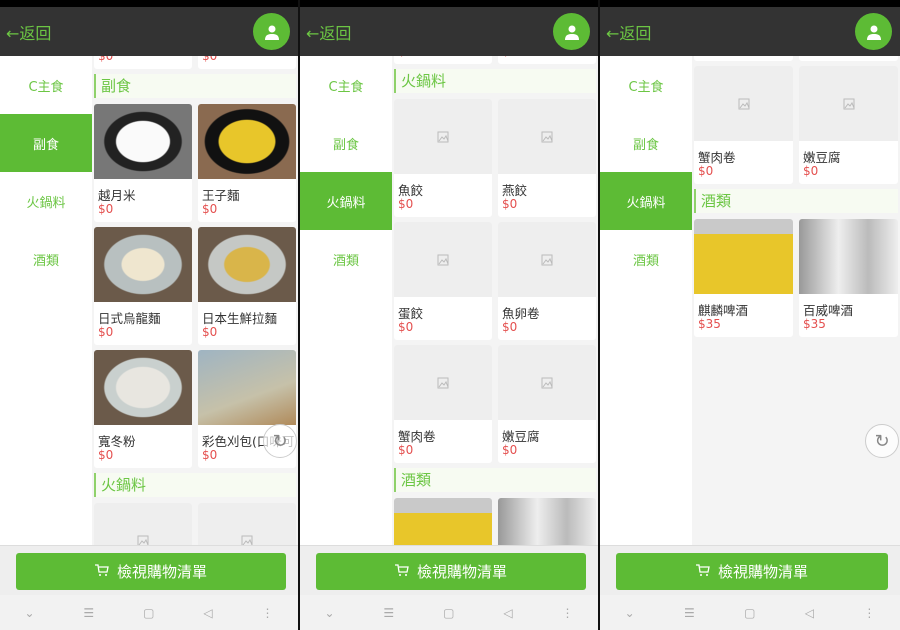  I want to click on product-card: 彩色刈包(口味可 $0, so click(547, 60).